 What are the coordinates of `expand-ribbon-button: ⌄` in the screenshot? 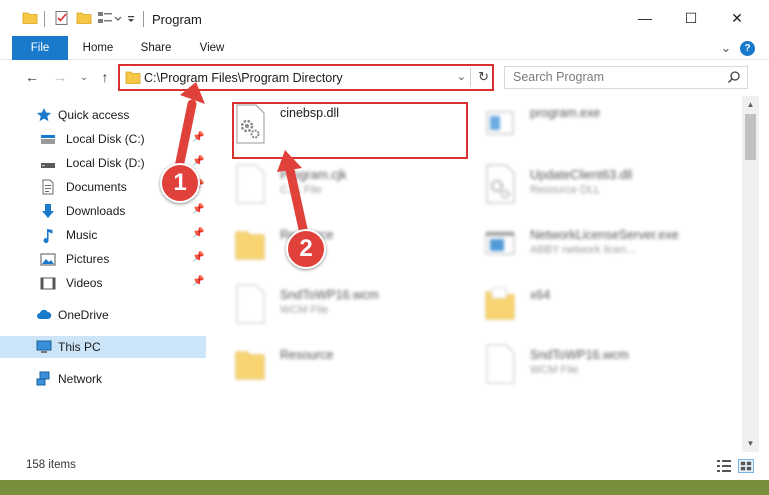 It's located at (726, 47).